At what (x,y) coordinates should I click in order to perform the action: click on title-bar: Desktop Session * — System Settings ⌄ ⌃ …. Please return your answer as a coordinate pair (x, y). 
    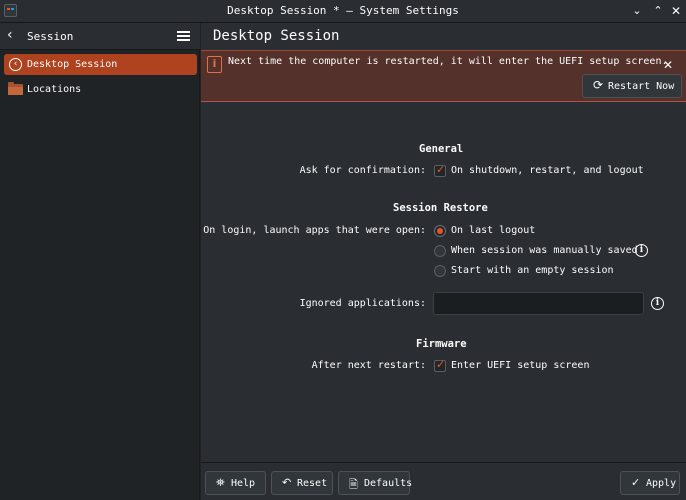
    Looking at the image, I should click on (343, 11).